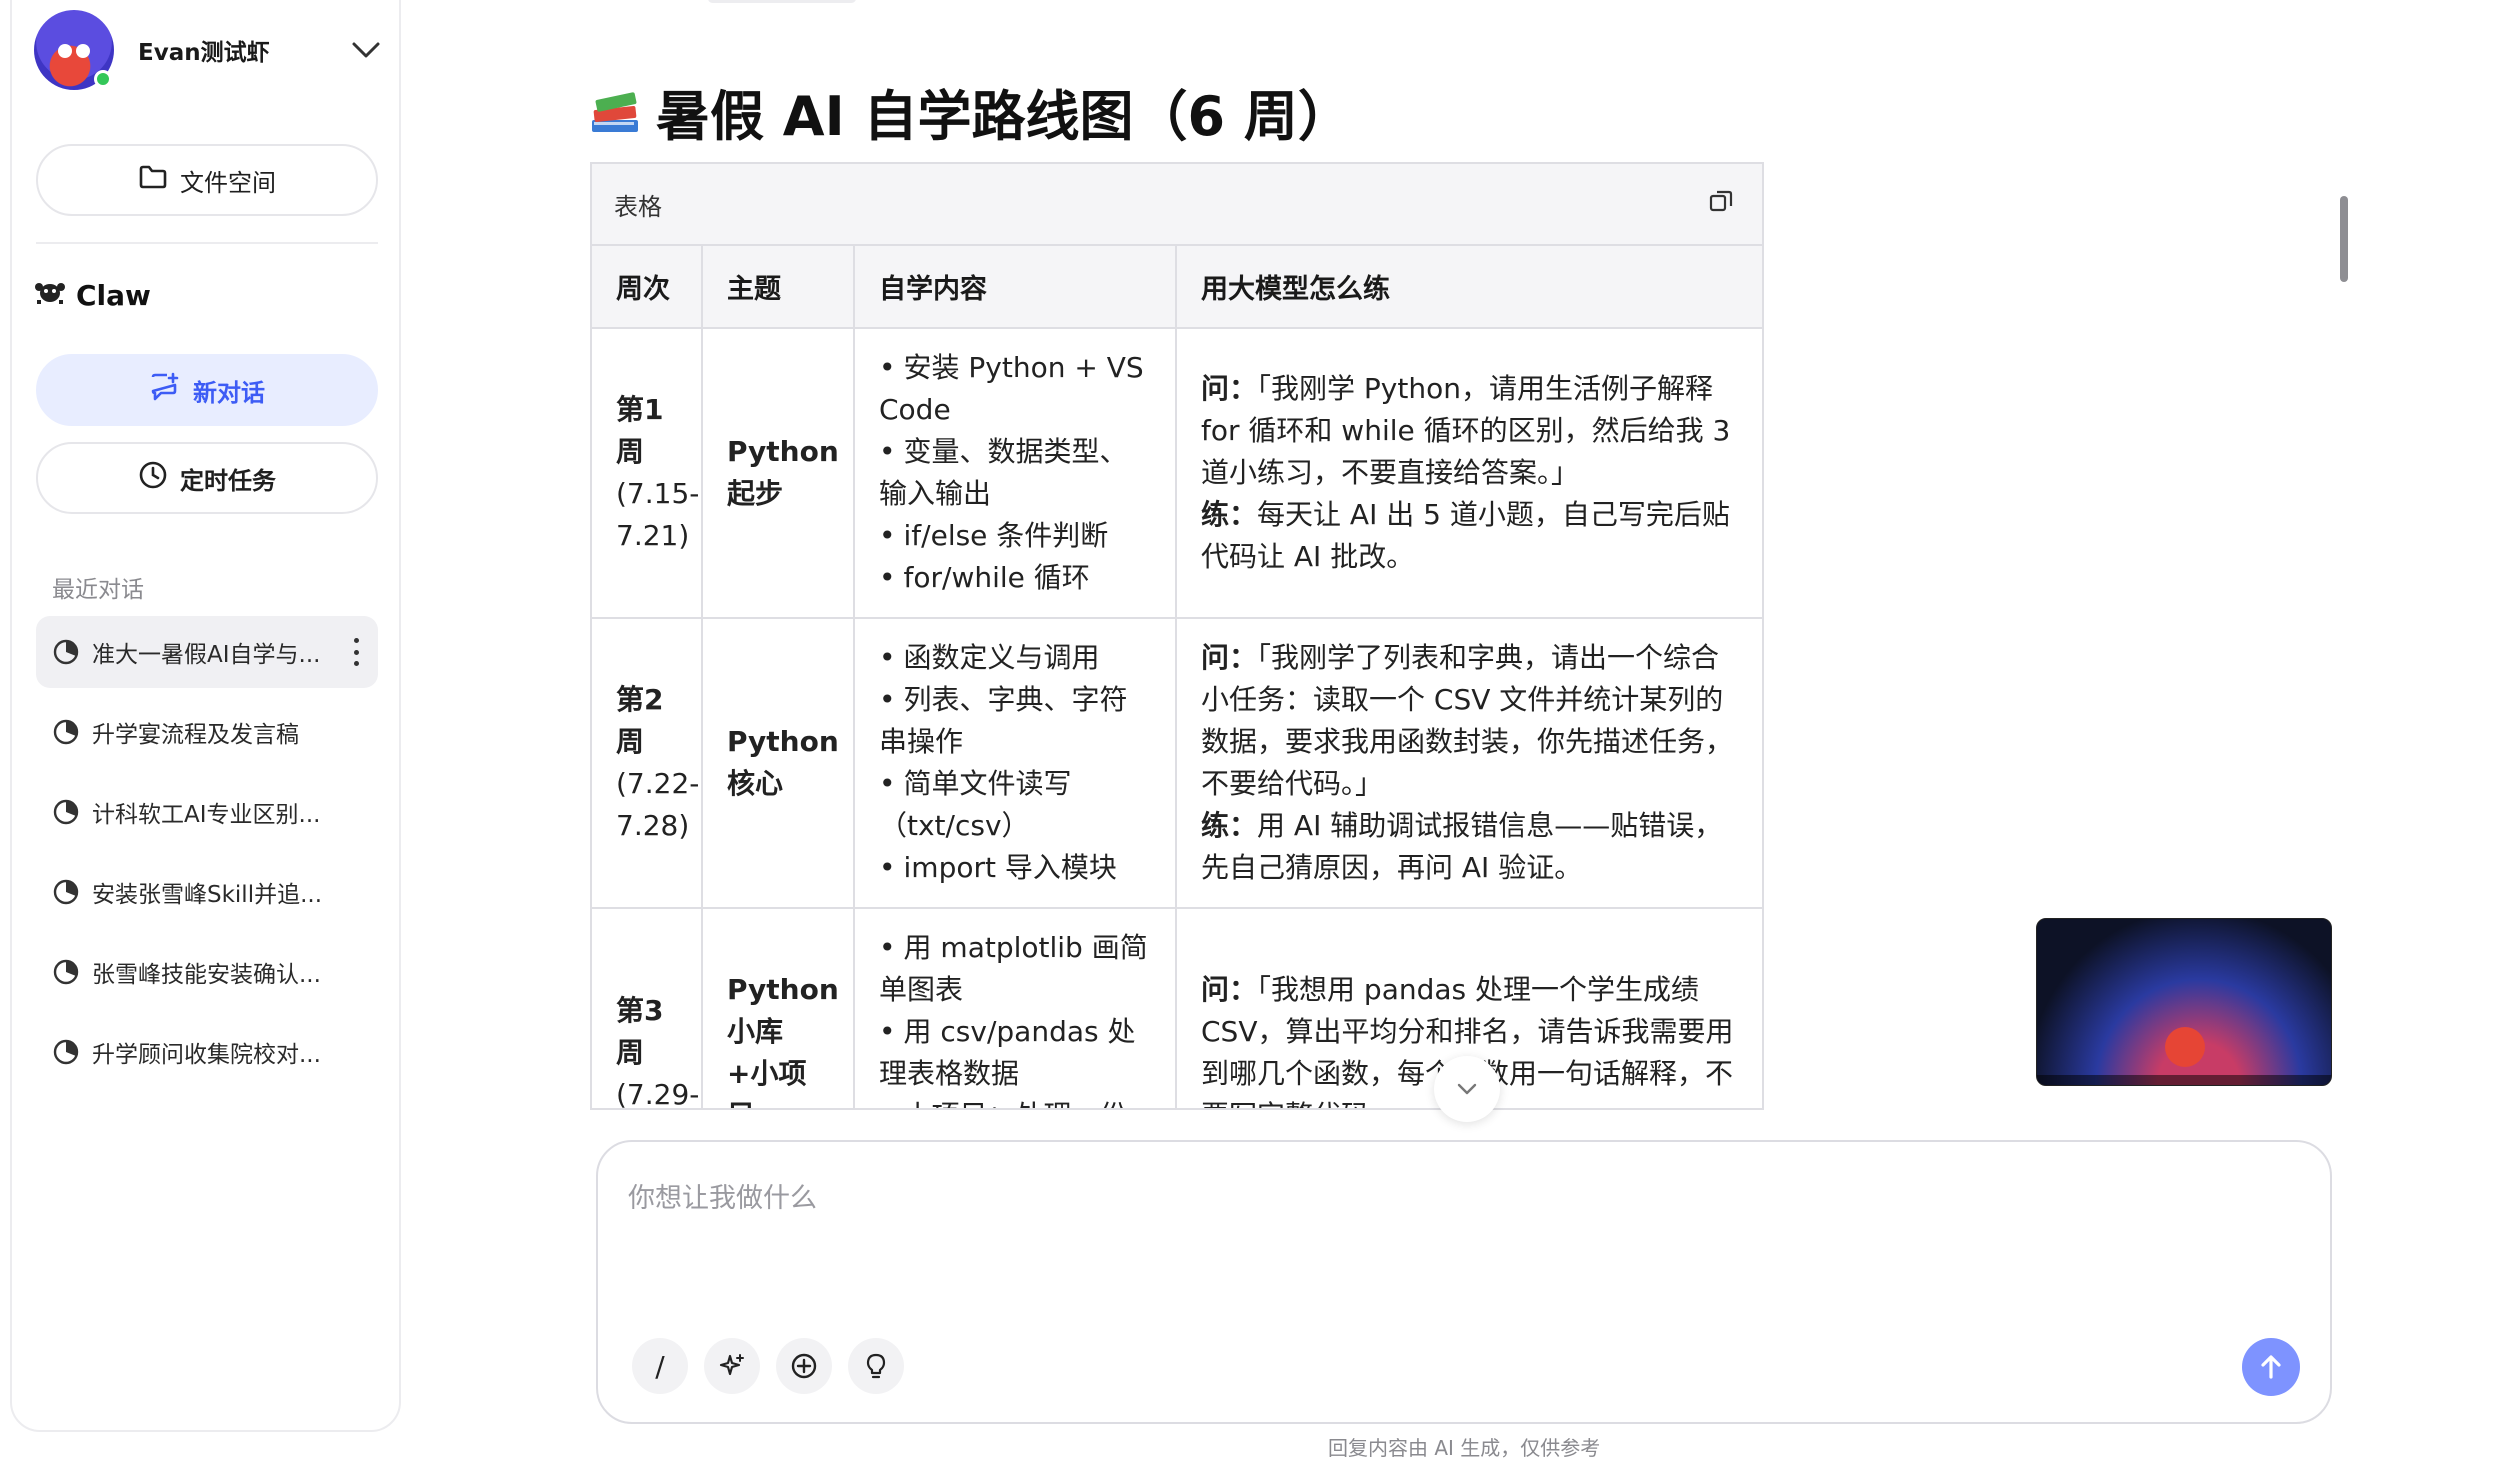 Image resolution: width=2510 pixels, height=1478 pixels. What do you see at coordinates (615, 111) in the screenshot?
I see `books-icon` at bounding box center [615, 111].